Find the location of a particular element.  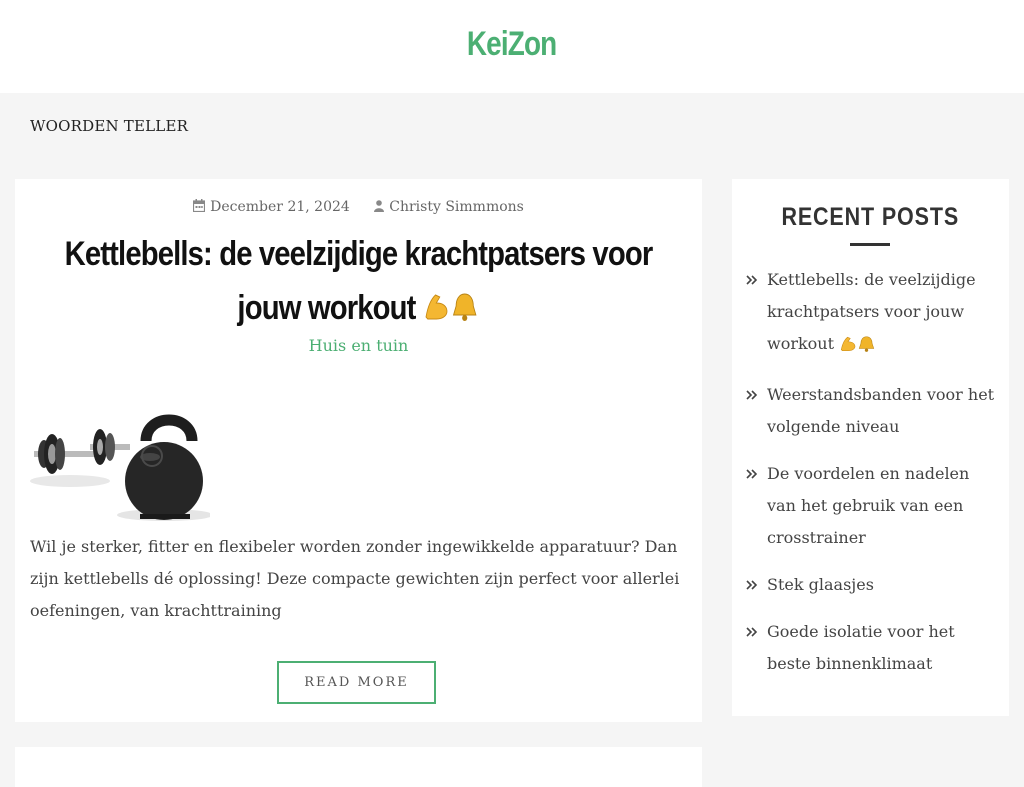

read-more-button: READ MORE is located at coordinates (356, 682).